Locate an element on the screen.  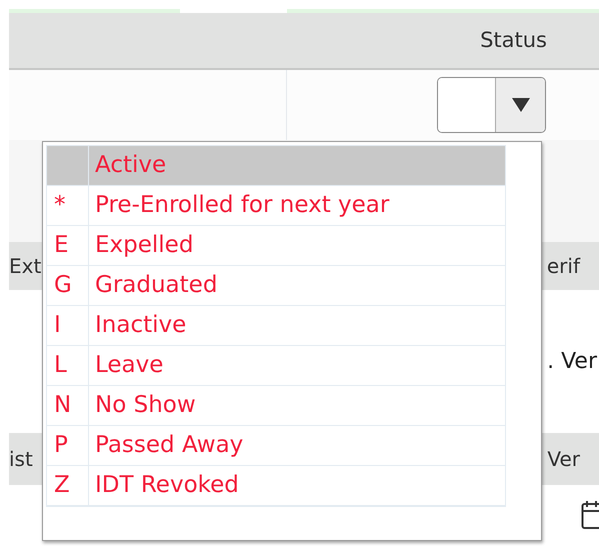
option-label: No Show is located at coordinates (145, 405).